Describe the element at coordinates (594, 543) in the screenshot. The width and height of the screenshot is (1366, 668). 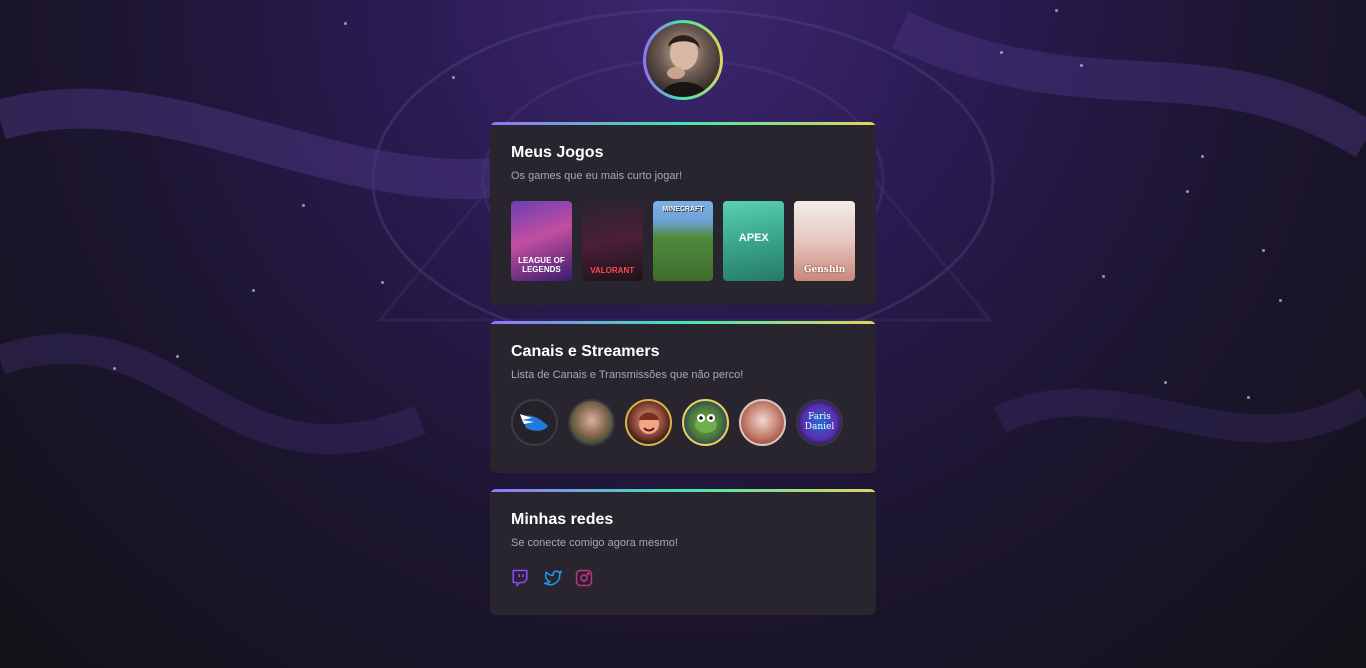
I see `social-card-subtitle: Se conecte comigo agora mesmo!` at that location.